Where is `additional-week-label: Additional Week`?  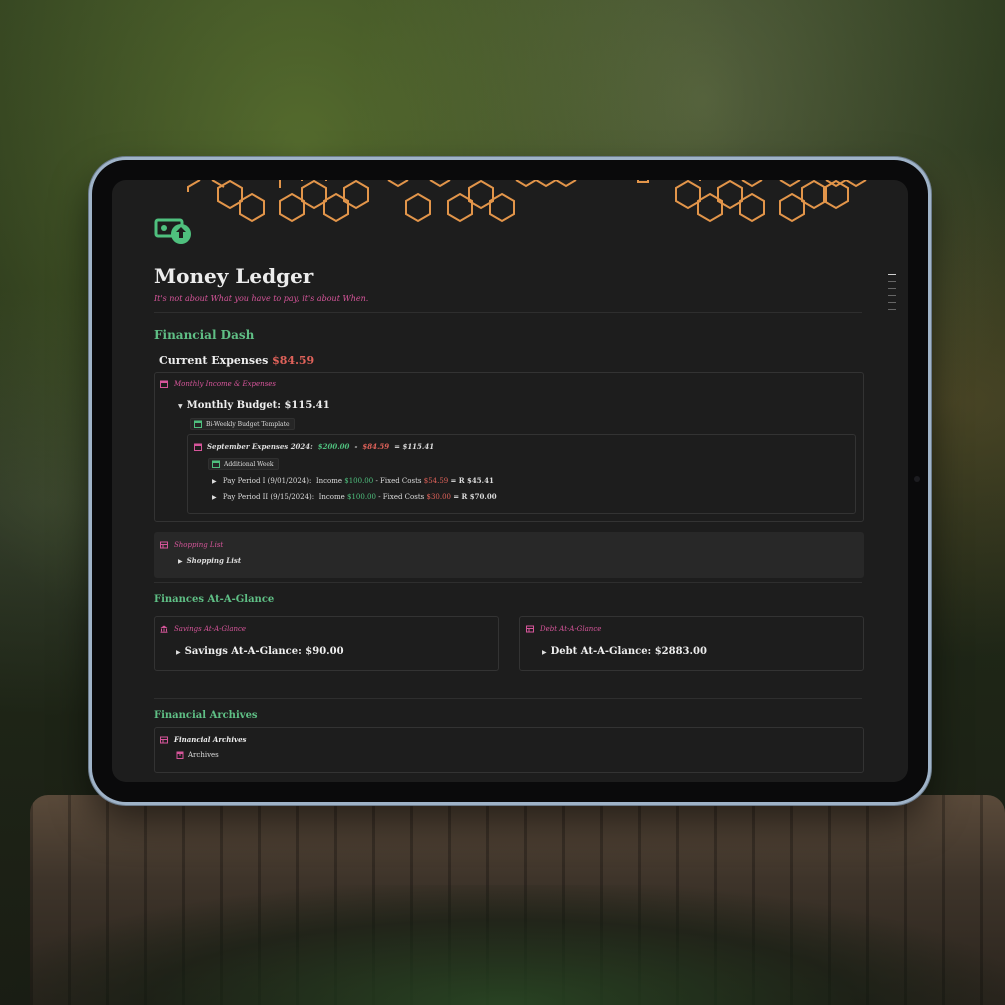
additional-week-label: Additional Week is located at coordinates (249, 464).